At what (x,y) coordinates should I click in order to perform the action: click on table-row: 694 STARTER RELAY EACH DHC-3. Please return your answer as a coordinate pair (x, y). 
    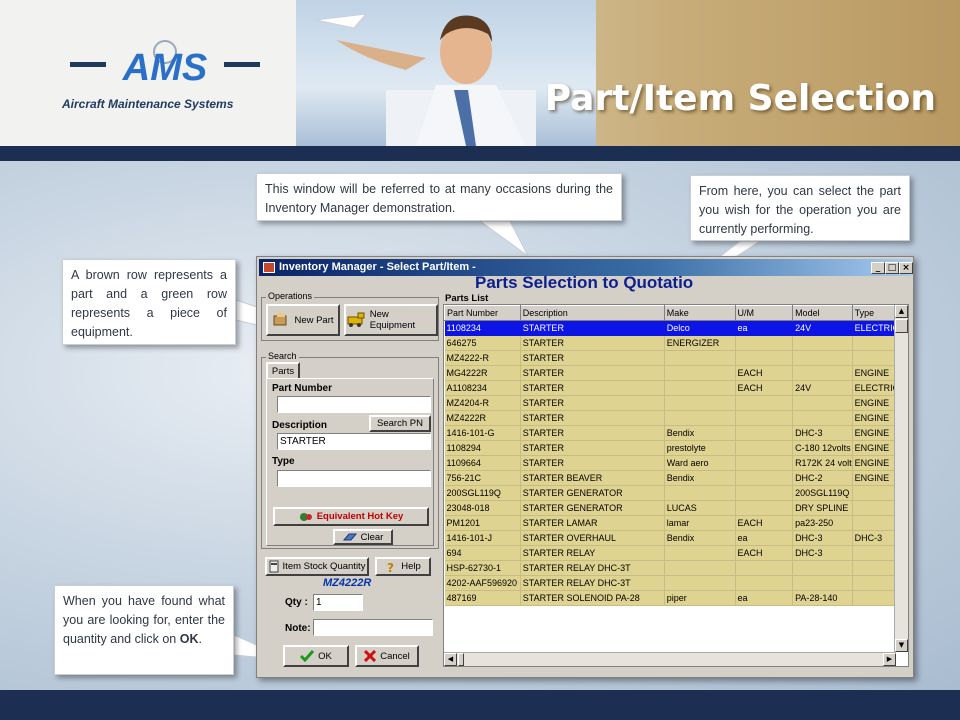
    Looking at the image, I should click on (676, 553).